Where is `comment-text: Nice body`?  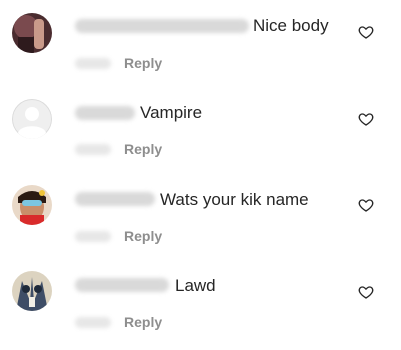 comment-text: Nice body is located at coordinates (291, 25).